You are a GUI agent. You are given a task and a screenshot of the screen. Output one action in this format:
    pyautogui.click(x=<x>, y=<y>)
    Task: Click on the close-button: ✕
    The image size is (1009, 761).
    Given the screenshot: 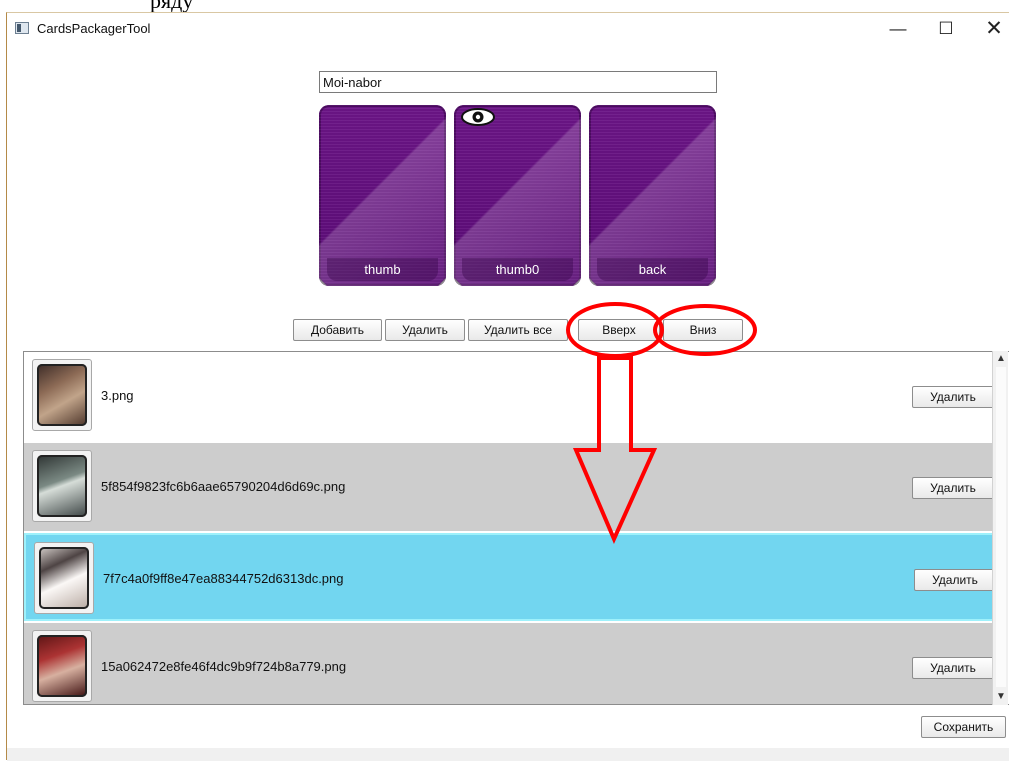 What is the action you would take?
    pyautogui.click(x=990, y=29)
    